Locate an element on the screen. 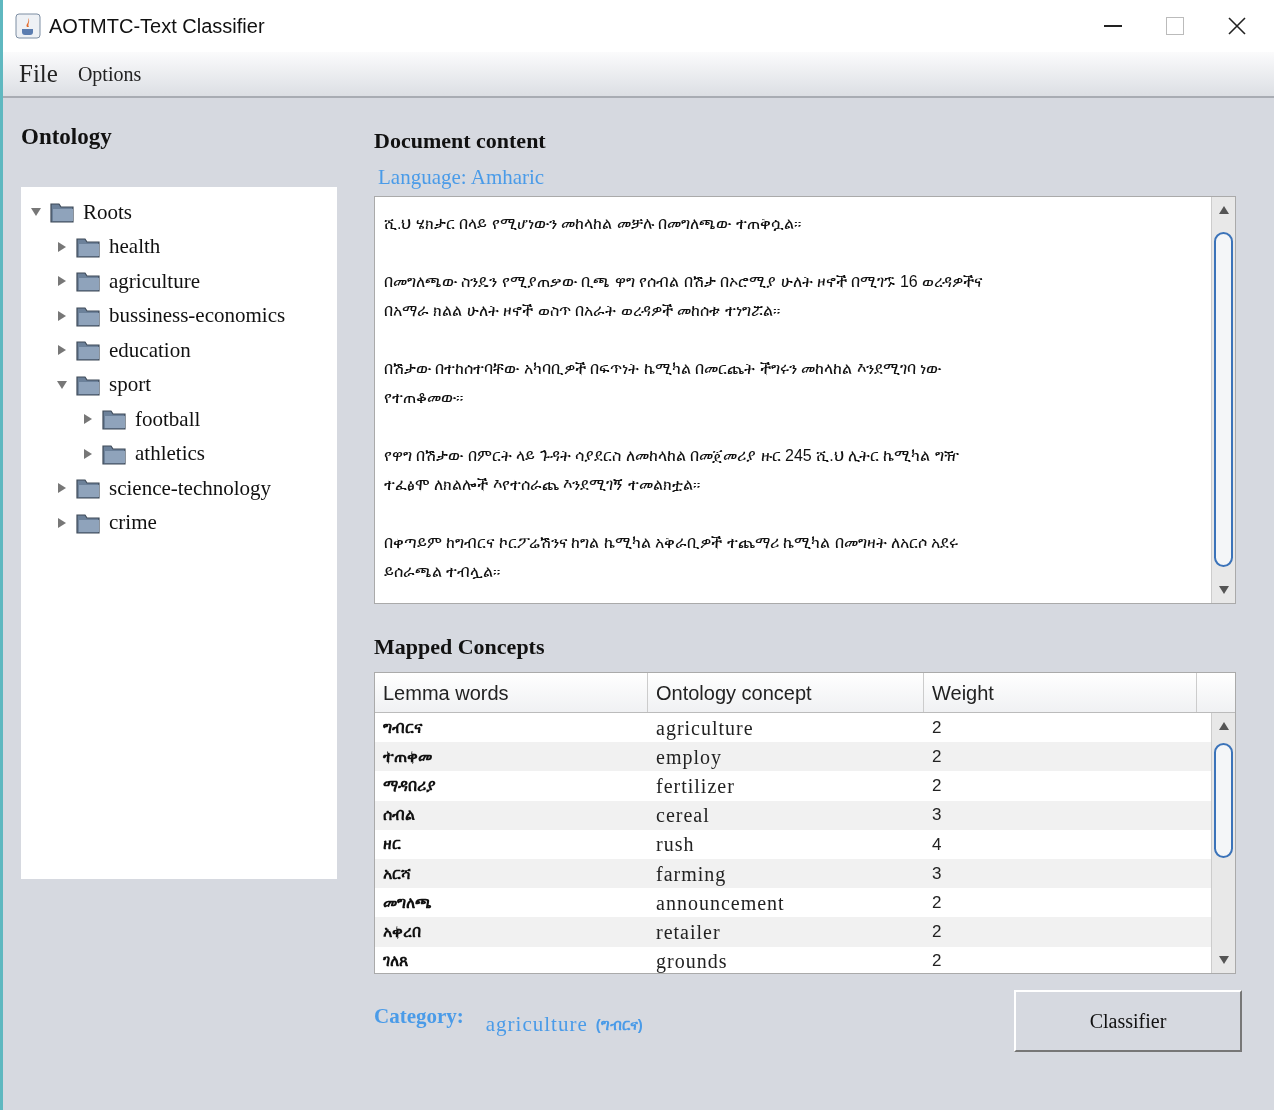 This screenshot has height=1110, width=1274. text-line: የዋግ በሽታው በምርት ላይ ጉዳት ሳያደርስ ለመከላከል በመጀመሪያ ዙር 245 ሺ.ህ ሊትር ኬሚካል ግዥ is located at coordinates (672, 456).